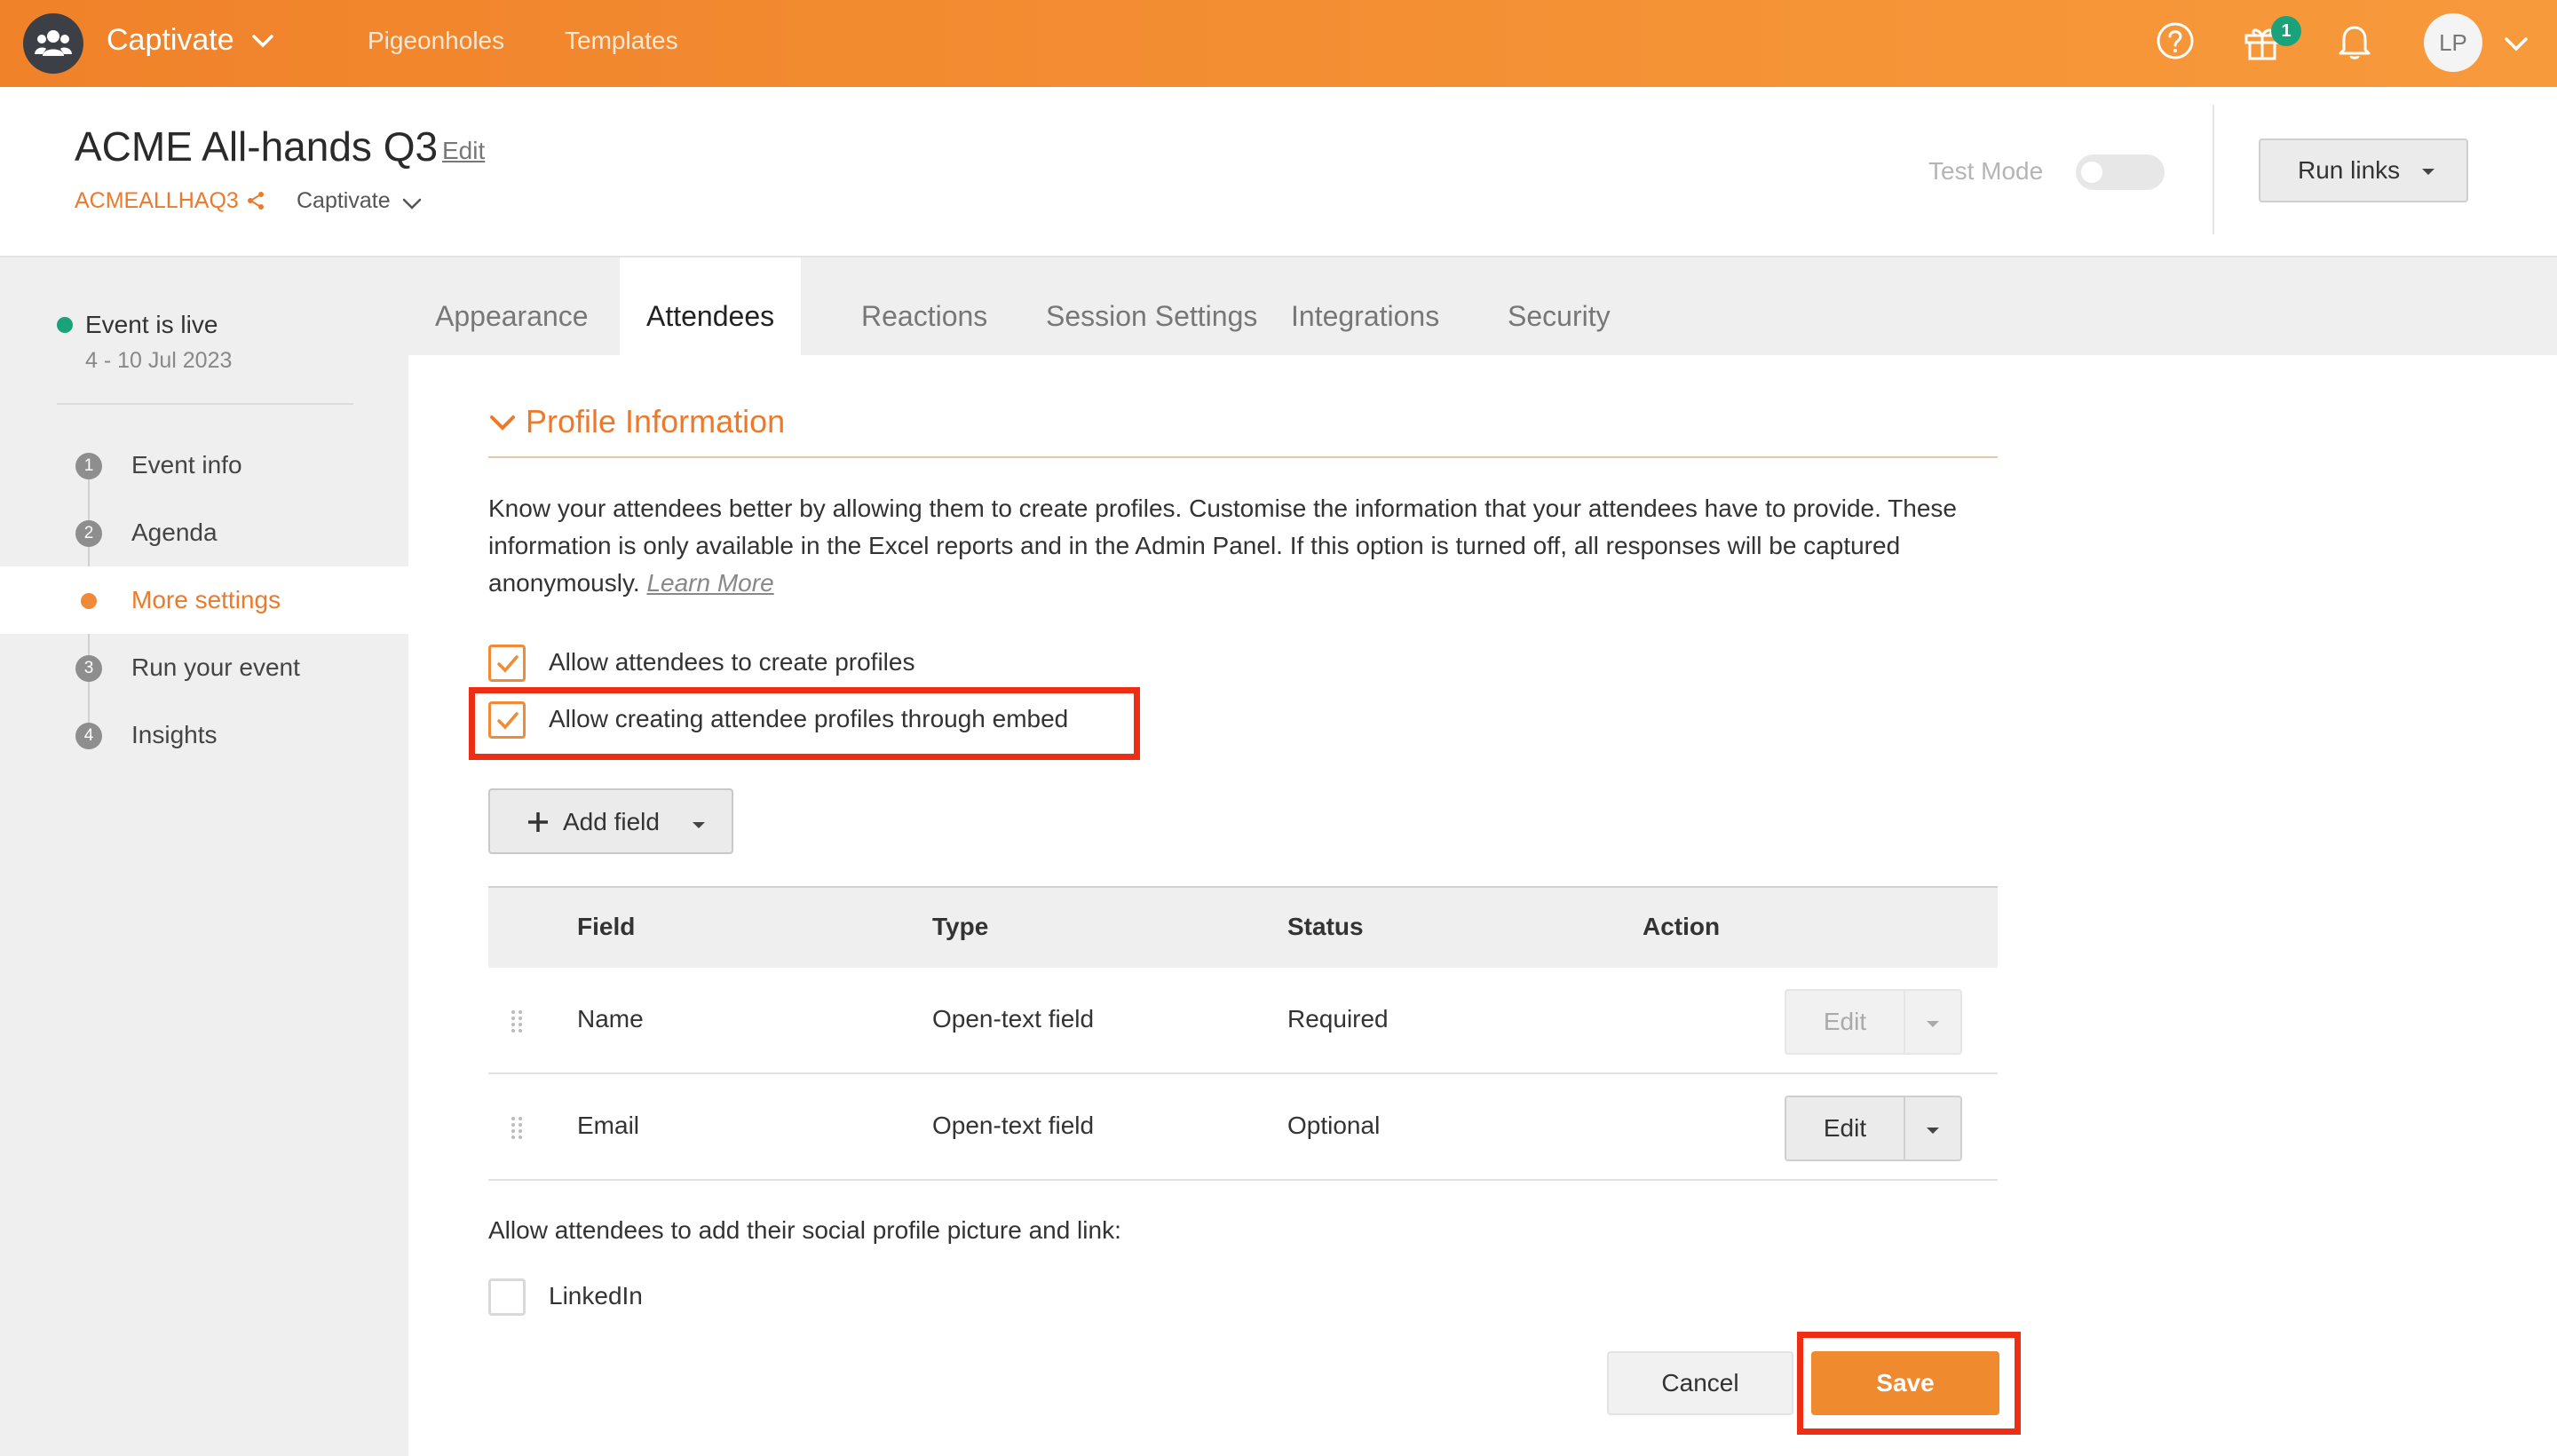  I want to click on sidebar-item-agenda: 2 Agenda, so click(204, 532).